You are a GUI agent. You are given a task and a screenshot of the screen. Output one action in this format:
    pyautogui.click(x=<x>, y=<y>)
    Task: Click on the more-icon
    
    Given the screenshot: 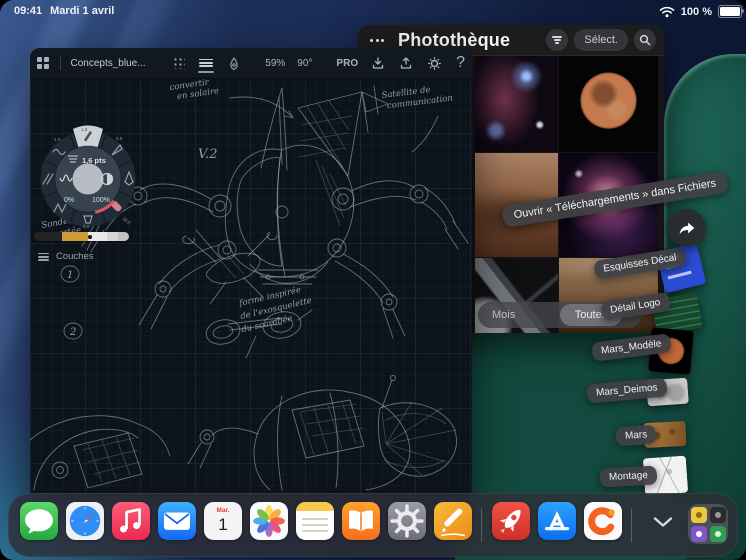 What is the action you would take?
    pyautogui.click(x=377, y=40)
    